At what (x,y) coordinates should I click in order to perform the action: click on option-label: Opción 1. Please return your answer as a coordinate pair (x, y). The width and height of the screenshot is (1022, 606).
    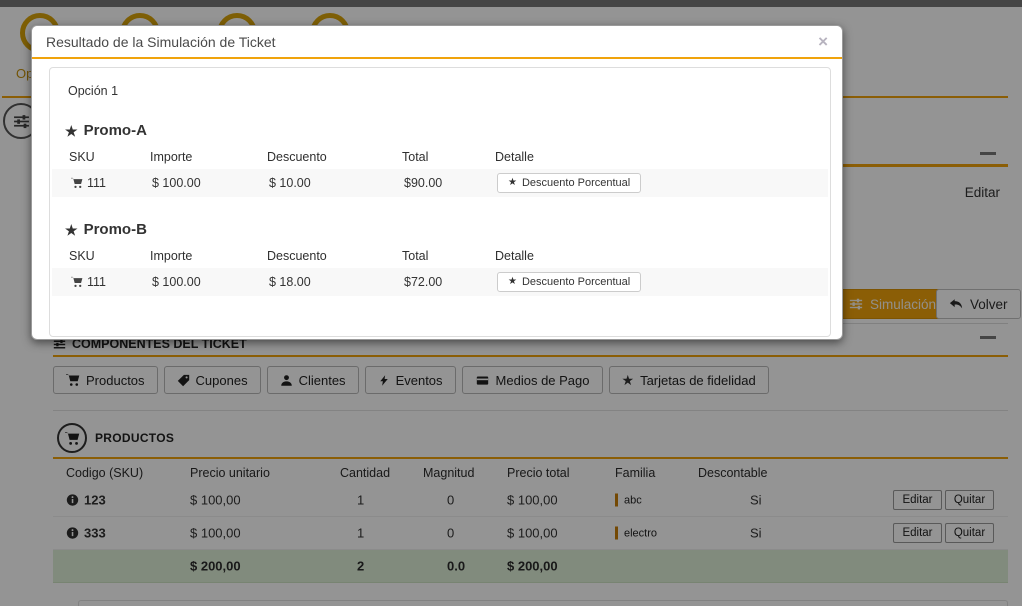
    Looking at the image, I should click on (93, 91).